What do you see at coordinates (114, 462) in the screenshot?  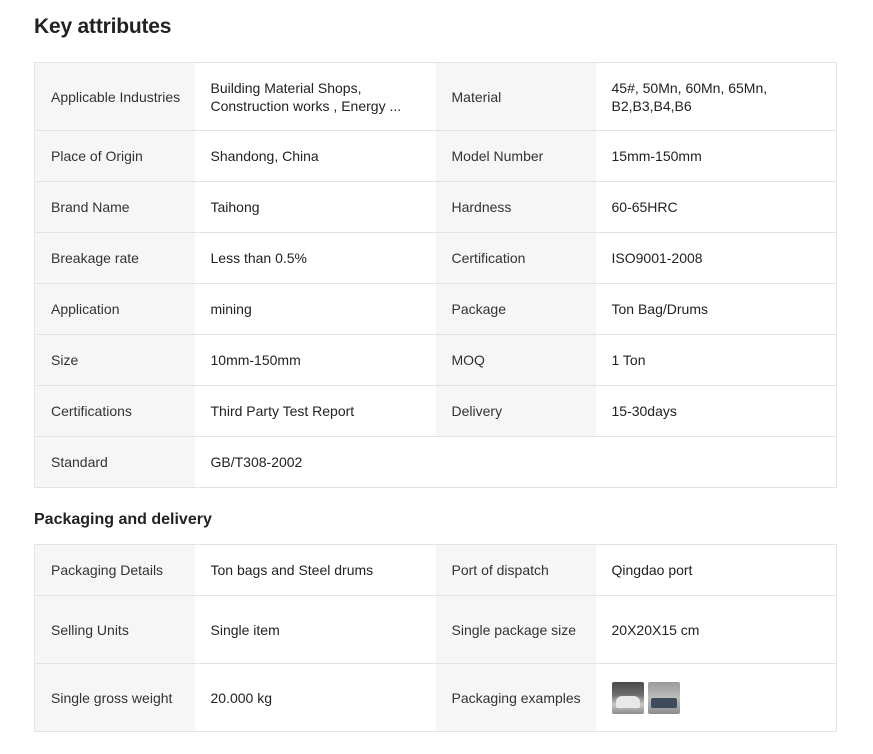 I see `attribute-label: Standard` at bounding box center [114, 462].